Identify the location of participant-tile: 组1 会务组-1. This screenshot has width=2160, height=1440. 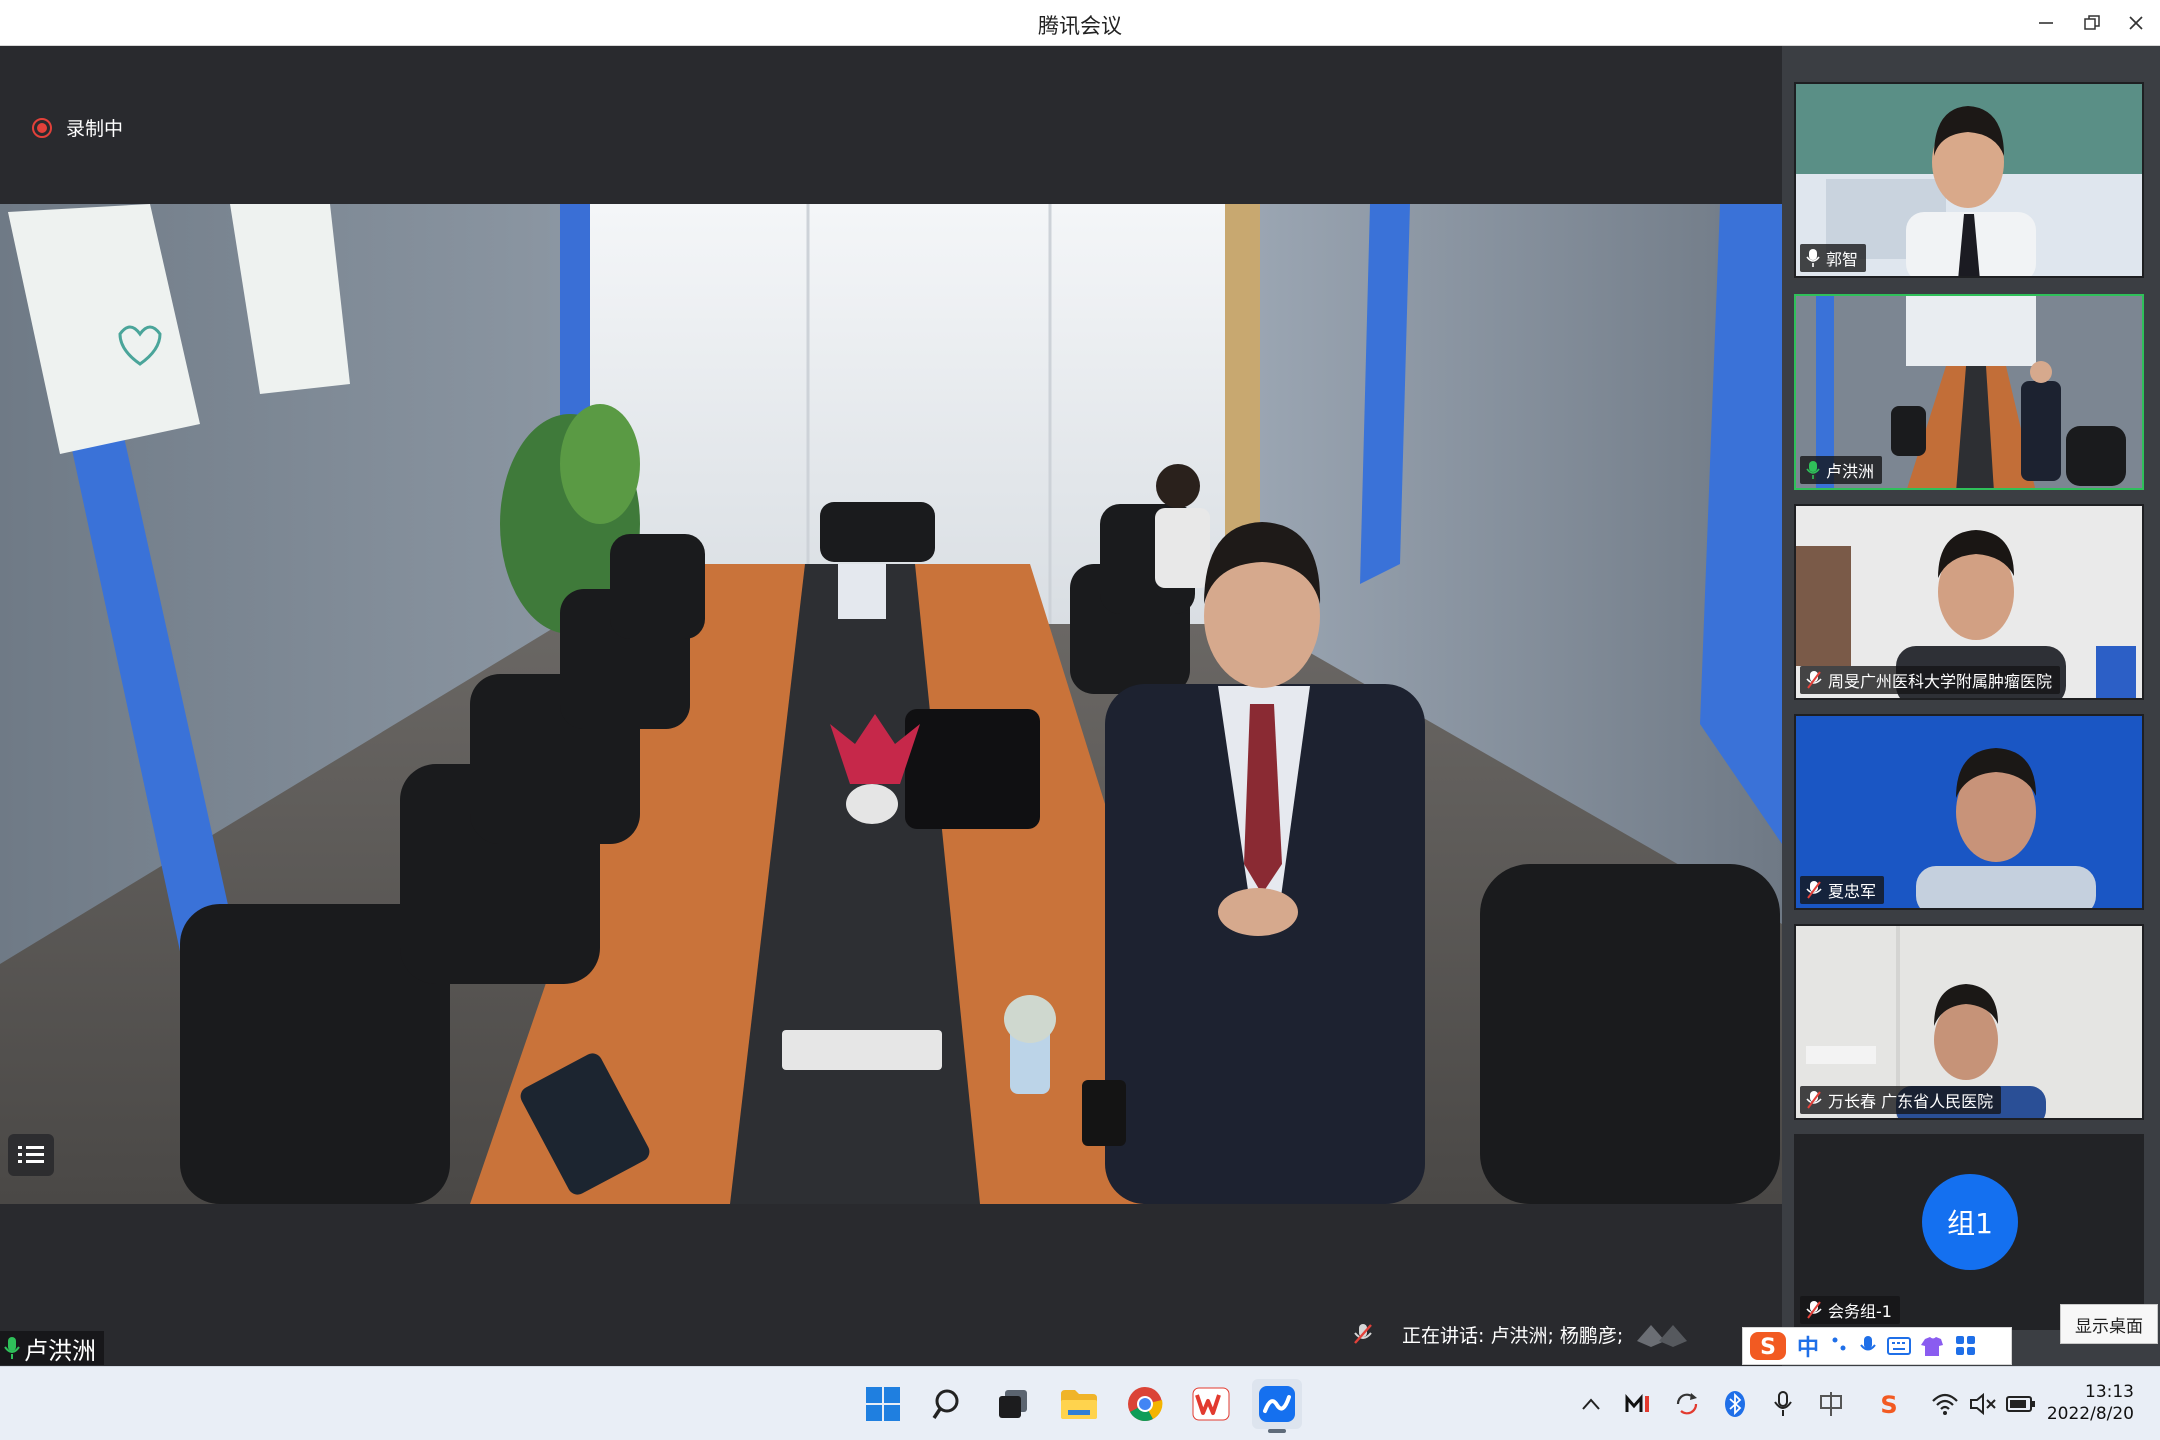
(1969, 1232).